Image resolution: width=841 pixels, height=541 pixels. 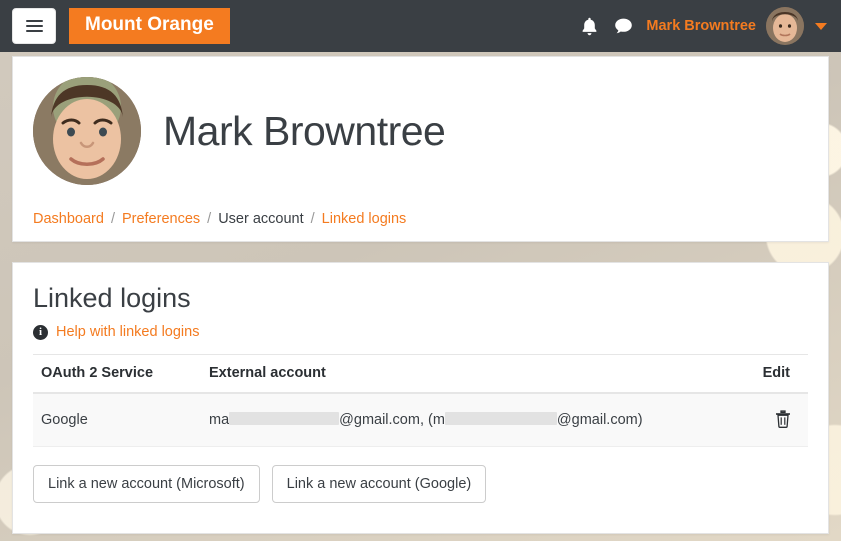 I want to click on speech-bubble-icon, so click(x=623, y=26).